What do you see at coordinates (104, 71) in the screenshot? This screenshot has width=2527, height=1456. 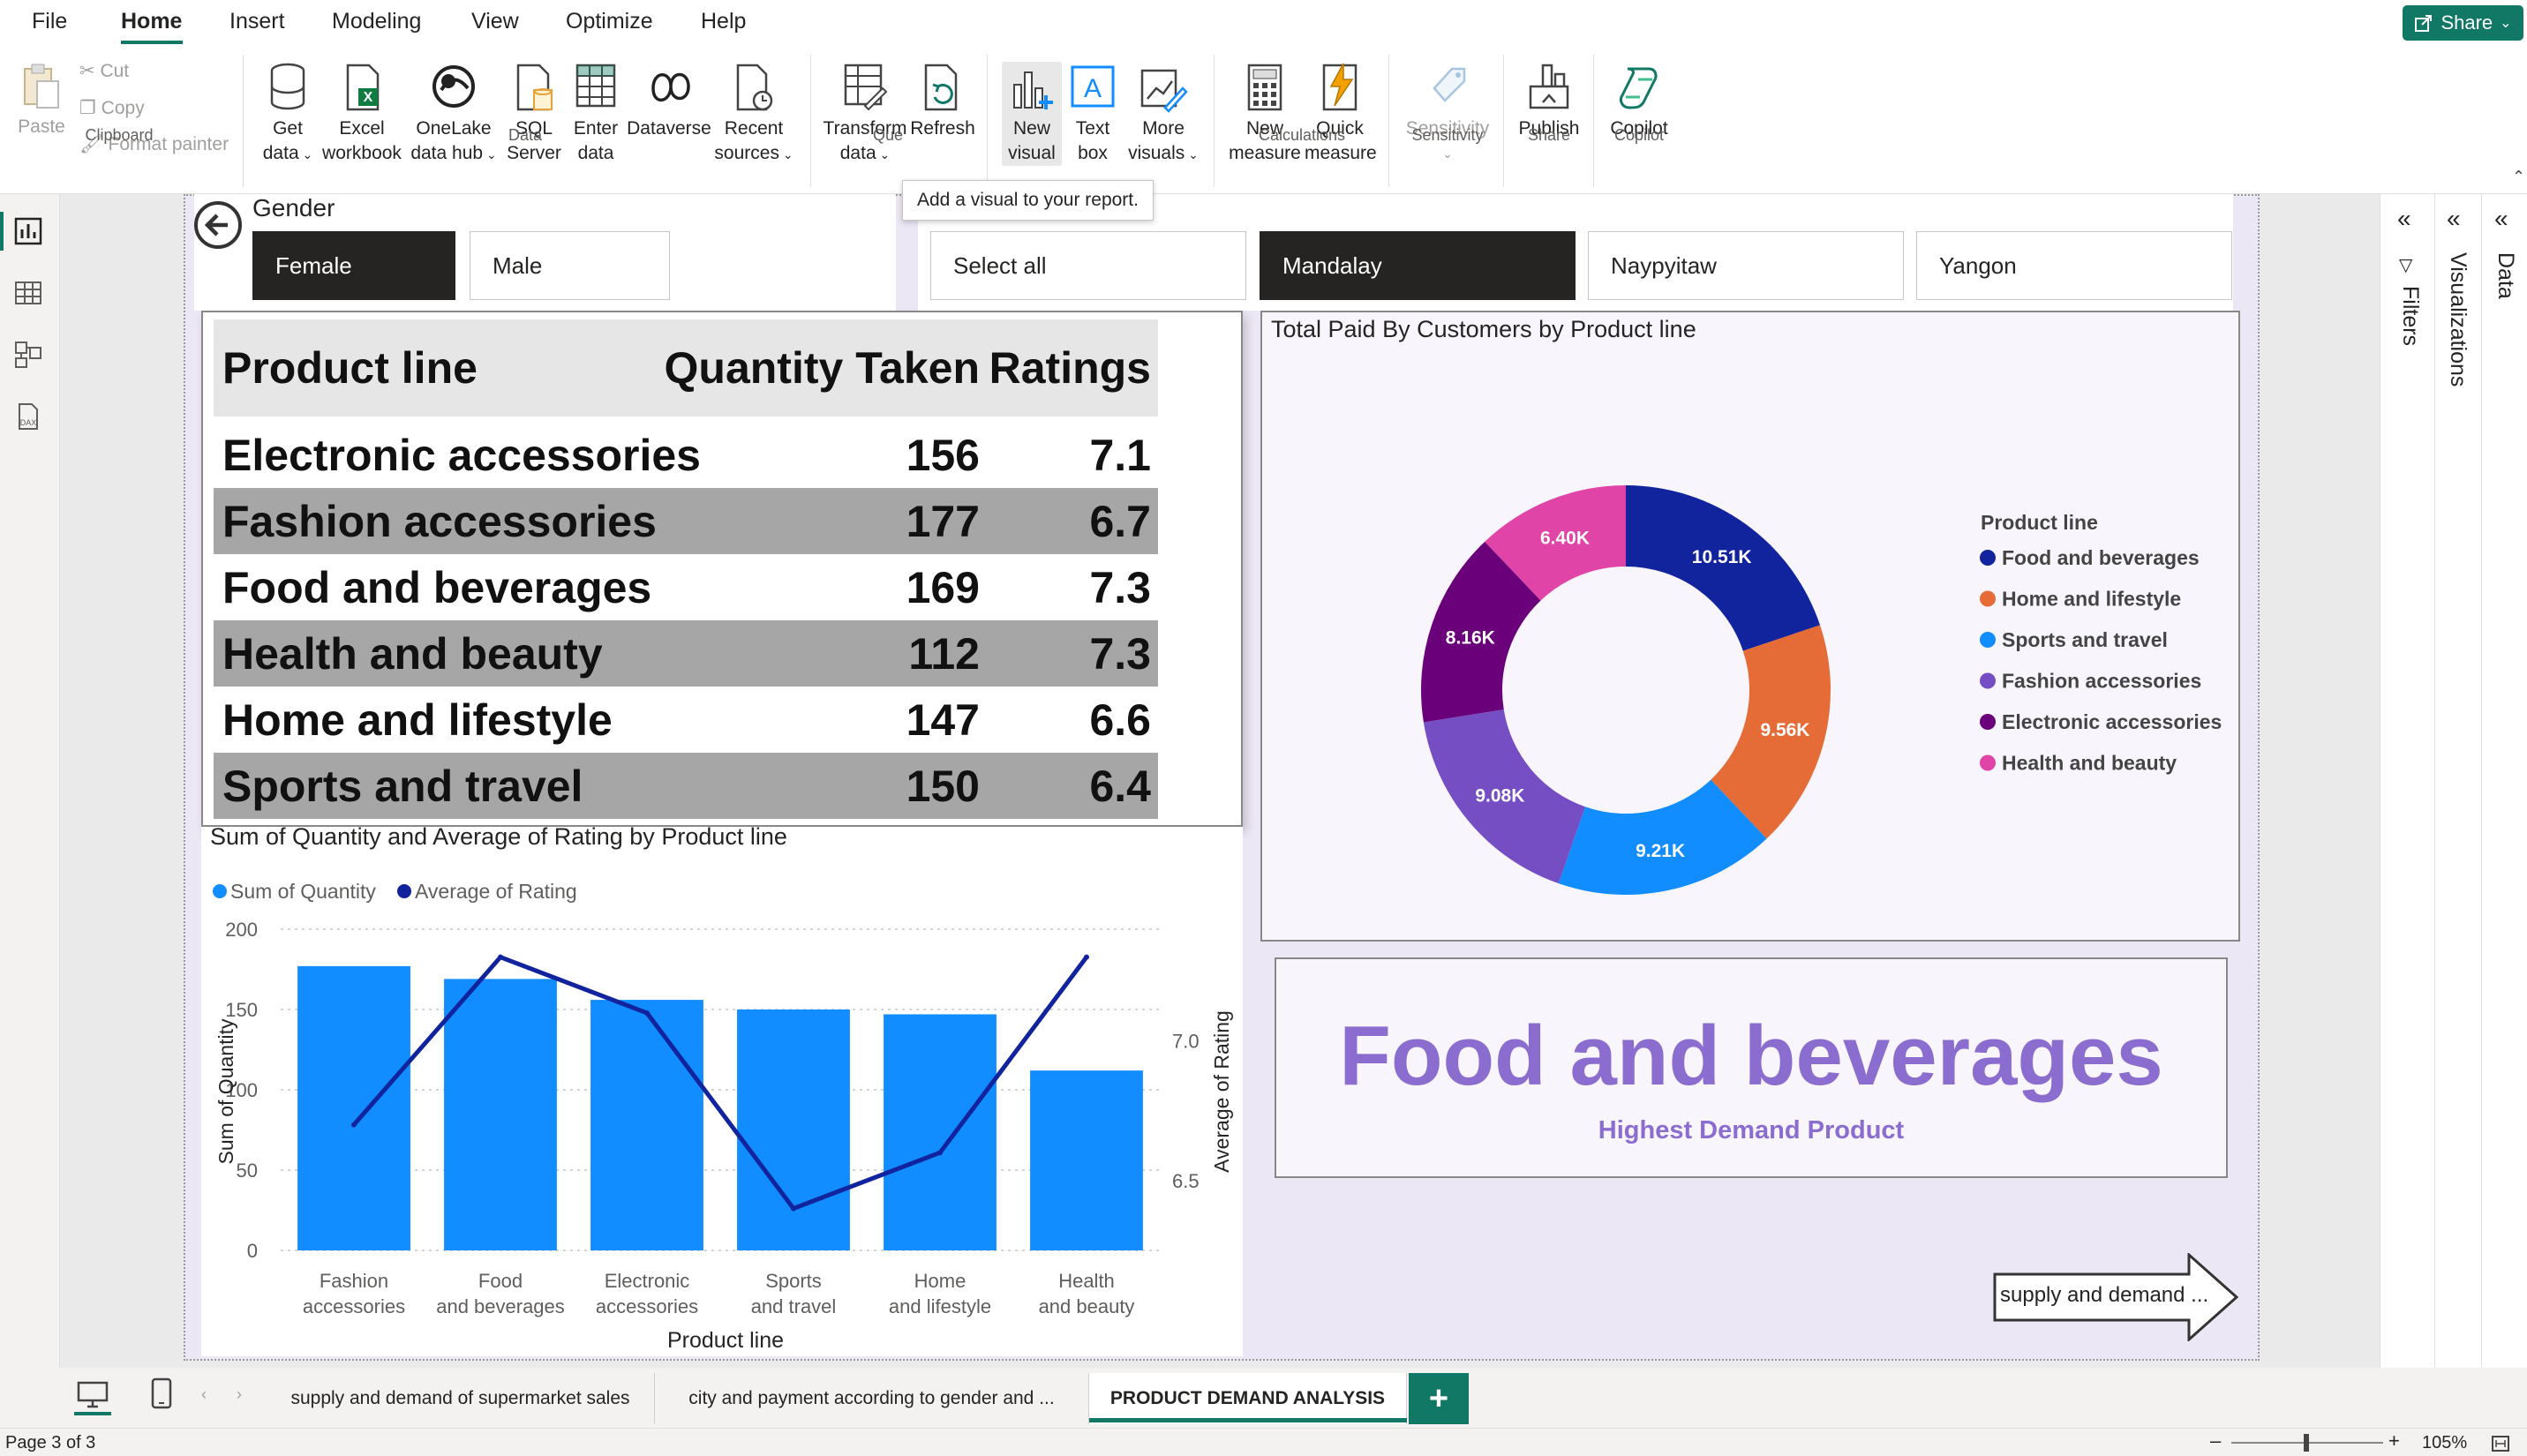 I see `cut-button: ✂ Cut` at bounding box center [104, 71].